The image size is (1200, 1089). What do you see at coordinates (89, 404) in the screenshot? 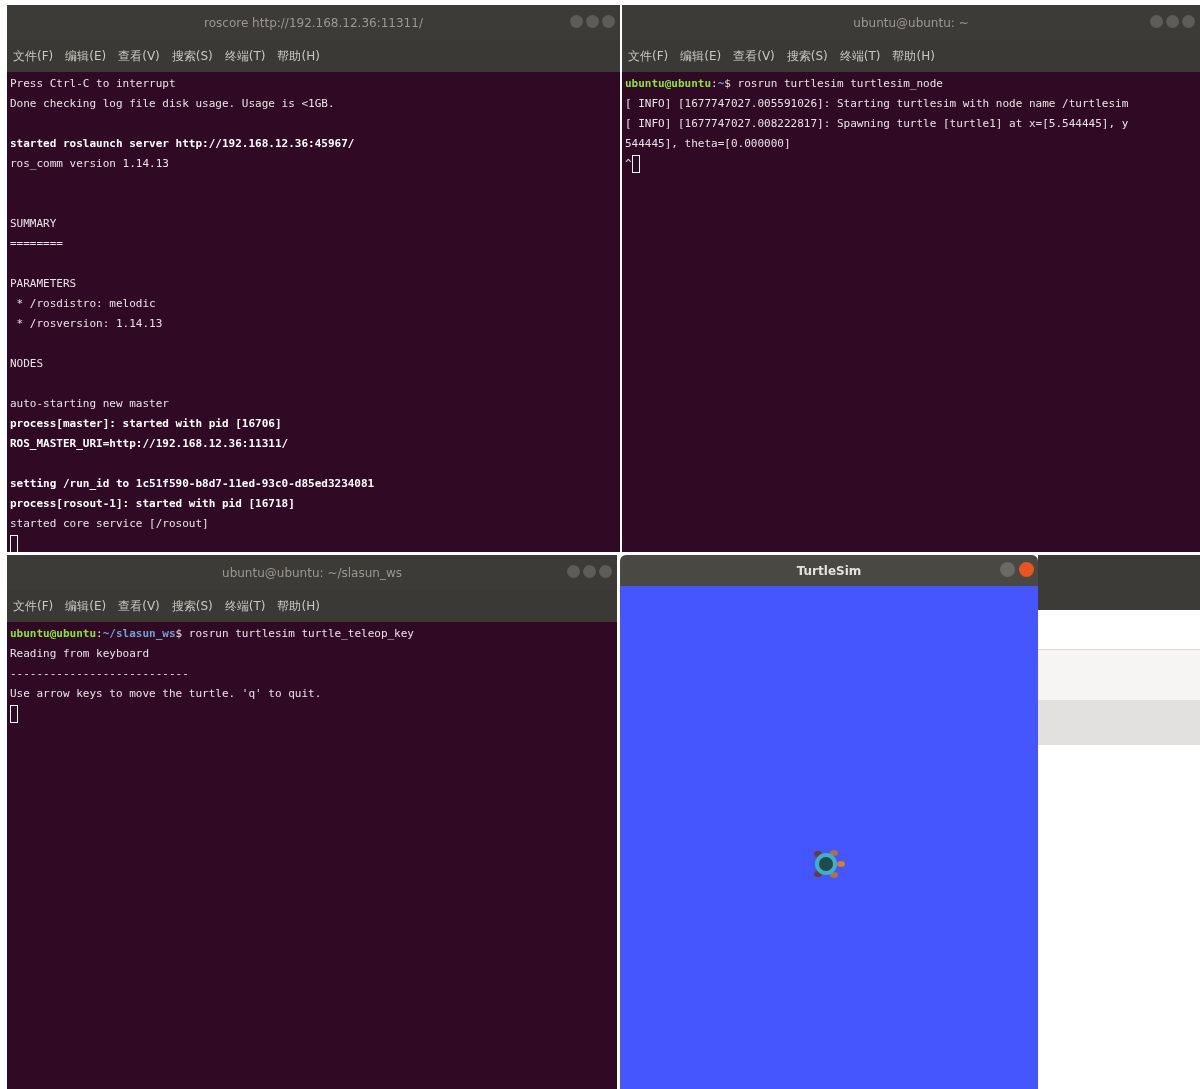
I see `terminal-line: auto-starting new master` at bounding box center [89, 404].